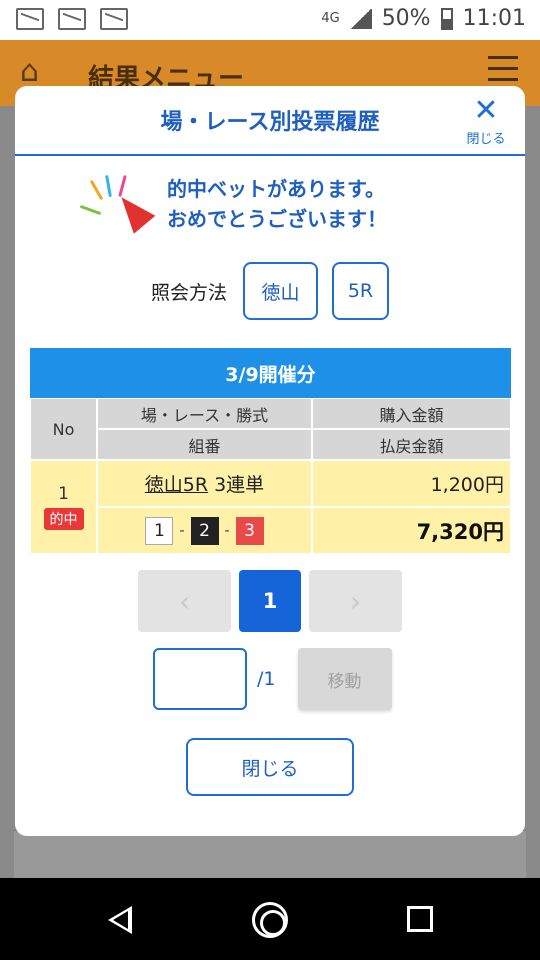  I want to click on notification-icons, so click(72, 19).